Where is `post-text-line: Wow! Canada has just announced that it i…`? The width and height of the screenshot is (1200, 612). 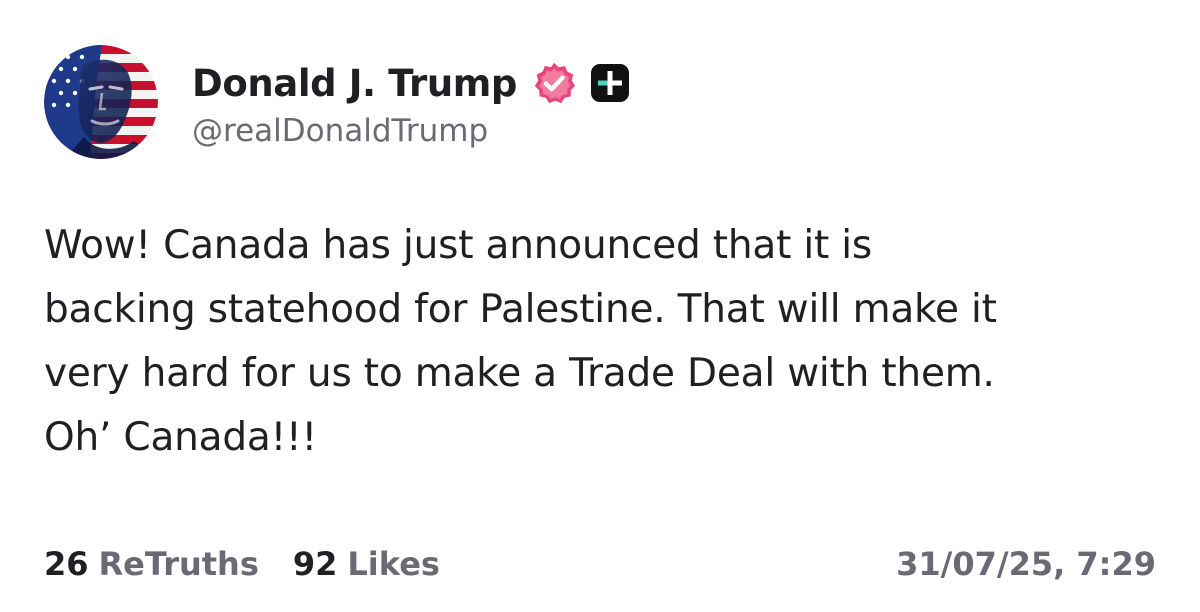
post-text-line: Wow! Canada has just announced that it i… is located at coordinates (458, 245).